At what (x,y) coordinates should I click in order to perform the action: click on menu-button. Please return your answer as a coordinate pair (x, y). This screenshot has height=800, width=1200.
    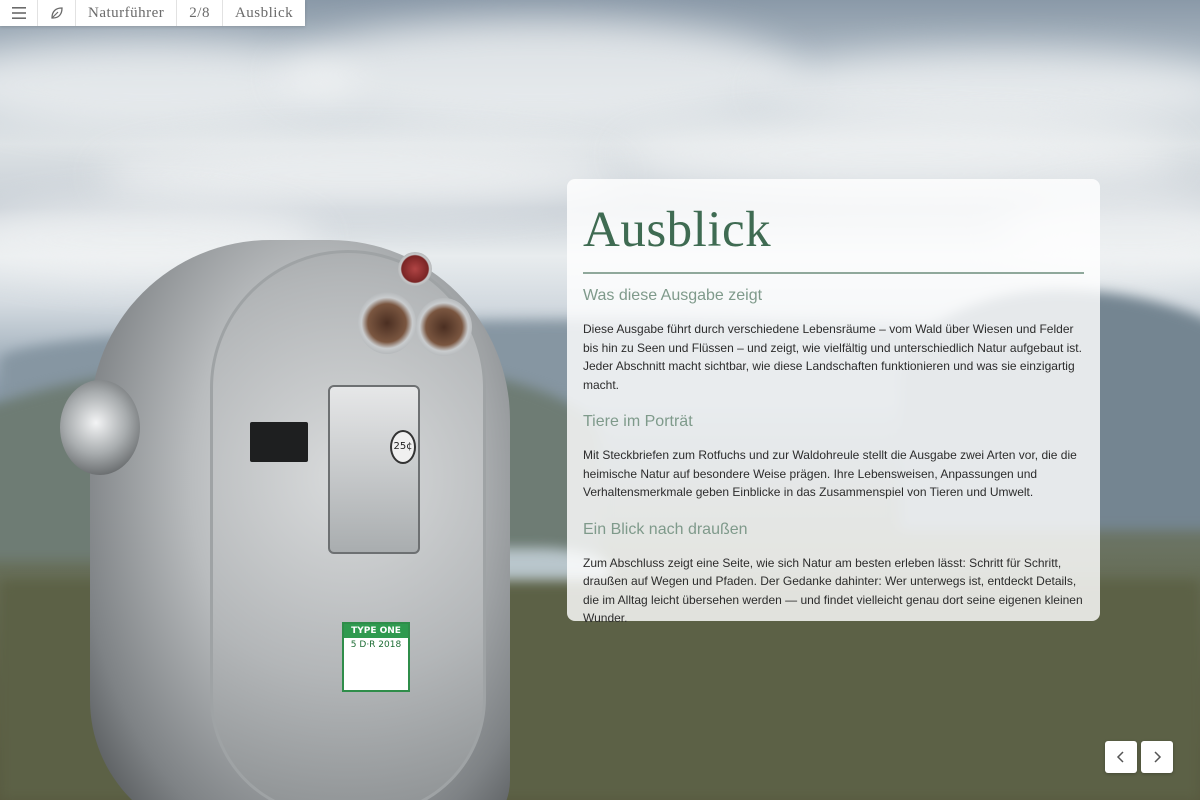
    Looking at the image, I should click on (19, 13).